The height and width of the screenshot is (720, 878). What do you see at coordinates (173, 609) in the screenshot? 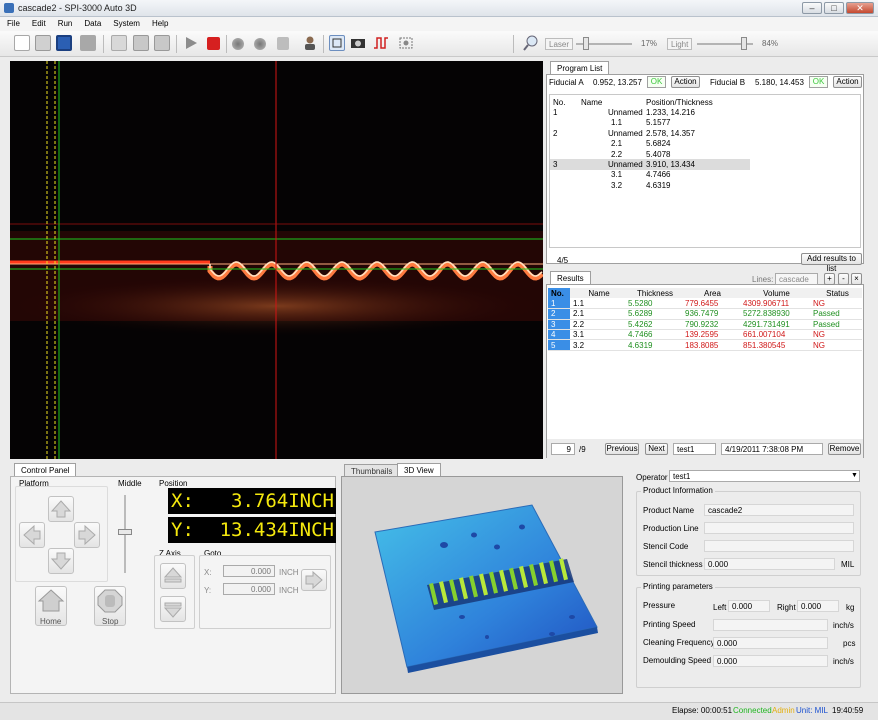
I see `z-down-button` at bounding box center [173, 609].